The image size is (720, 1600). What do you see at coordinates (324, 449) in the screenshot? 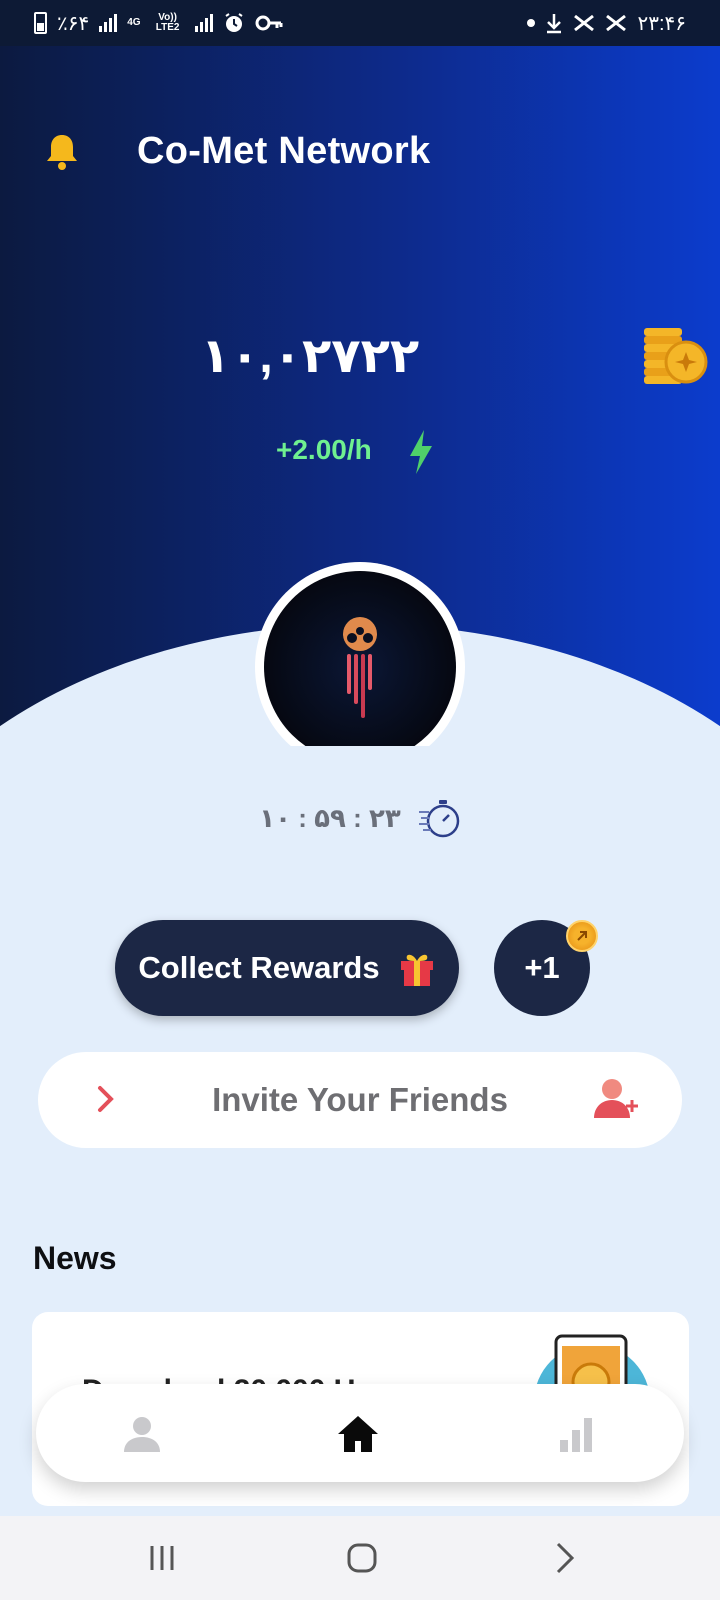
I see `mining-rate: +2.00/h` at bounding box center [324, 449].